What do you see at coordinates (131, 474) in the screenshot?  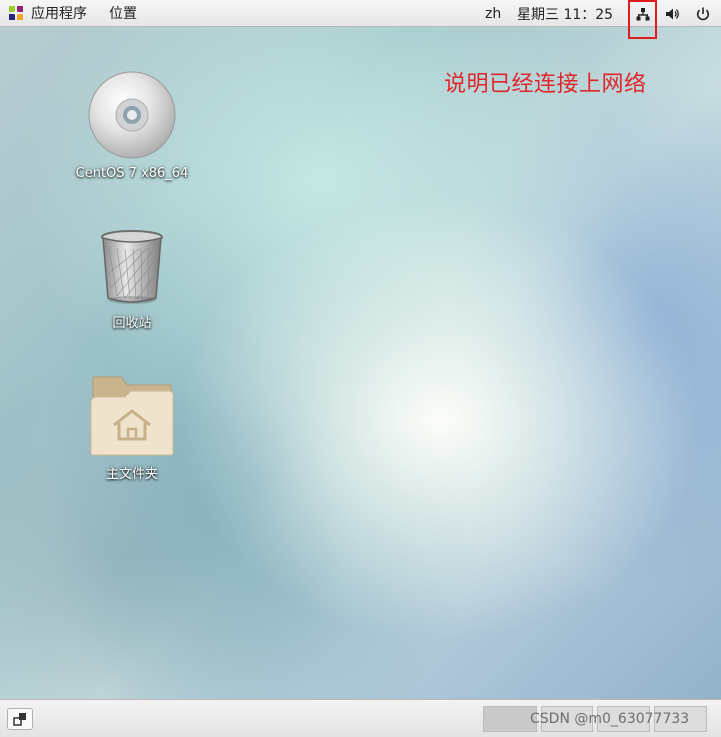 I see `desktop-icon-label: 主文件夹` at bounding box center [131, 474].